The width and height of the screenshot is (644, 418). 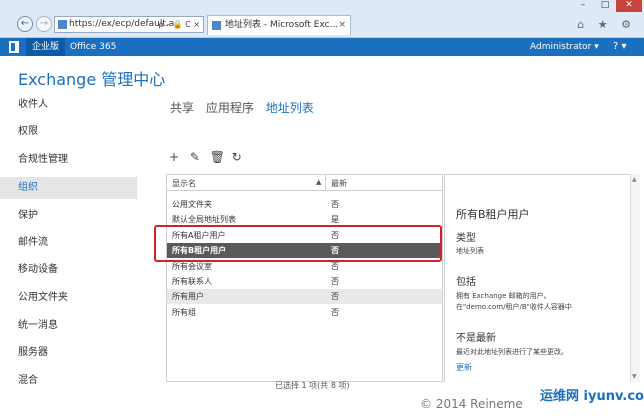 What do you see at coordinates (217, 157) in the screenshot?
I see `delete-icon: 🗑` at bounding box center [217, 157].